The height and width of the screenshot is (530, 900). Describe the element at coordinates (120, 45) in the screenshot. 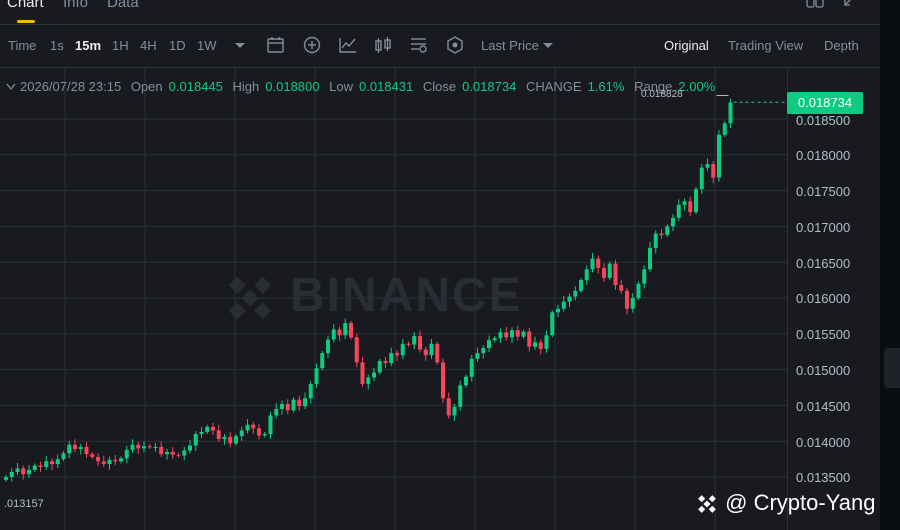

I see `interval-1h: 1H` at that location.